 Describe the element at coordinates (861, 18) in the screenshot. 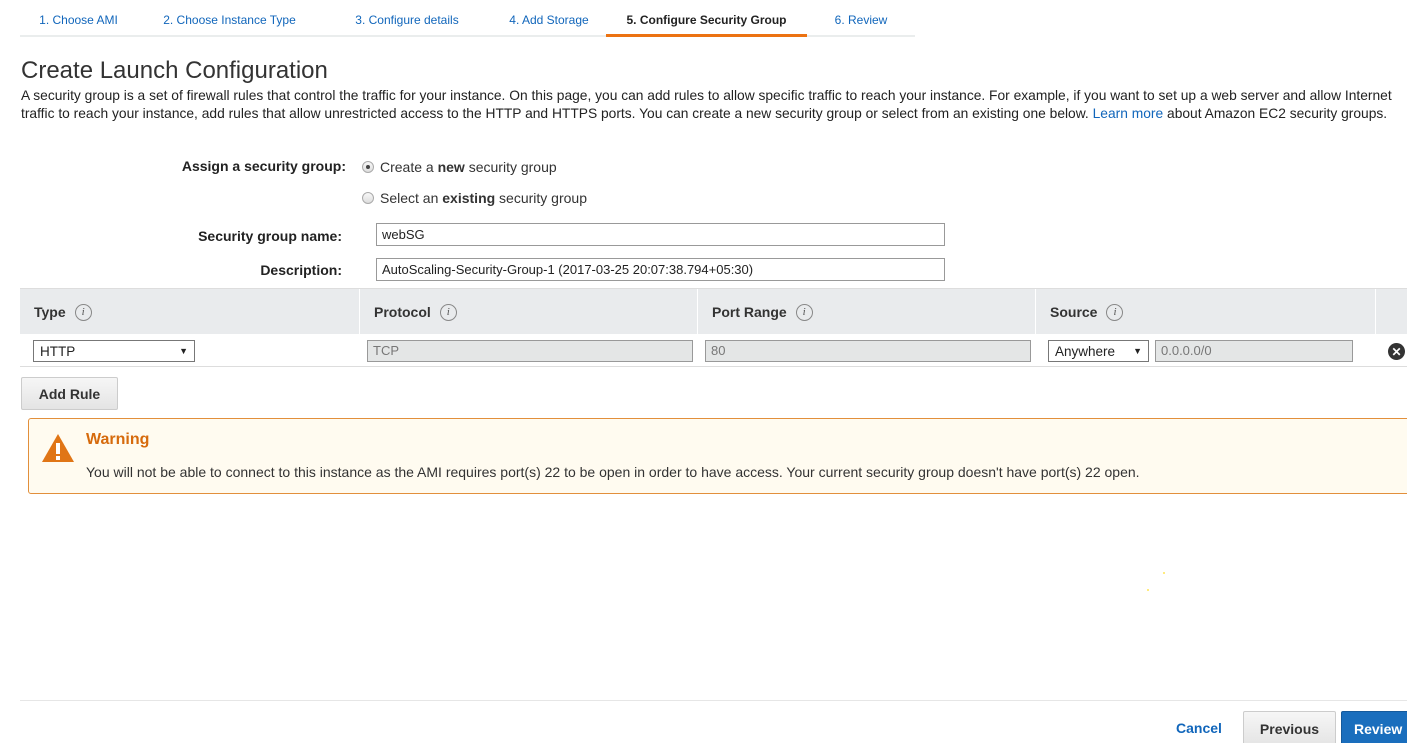

I see `step-review: 6. Review` at that location.